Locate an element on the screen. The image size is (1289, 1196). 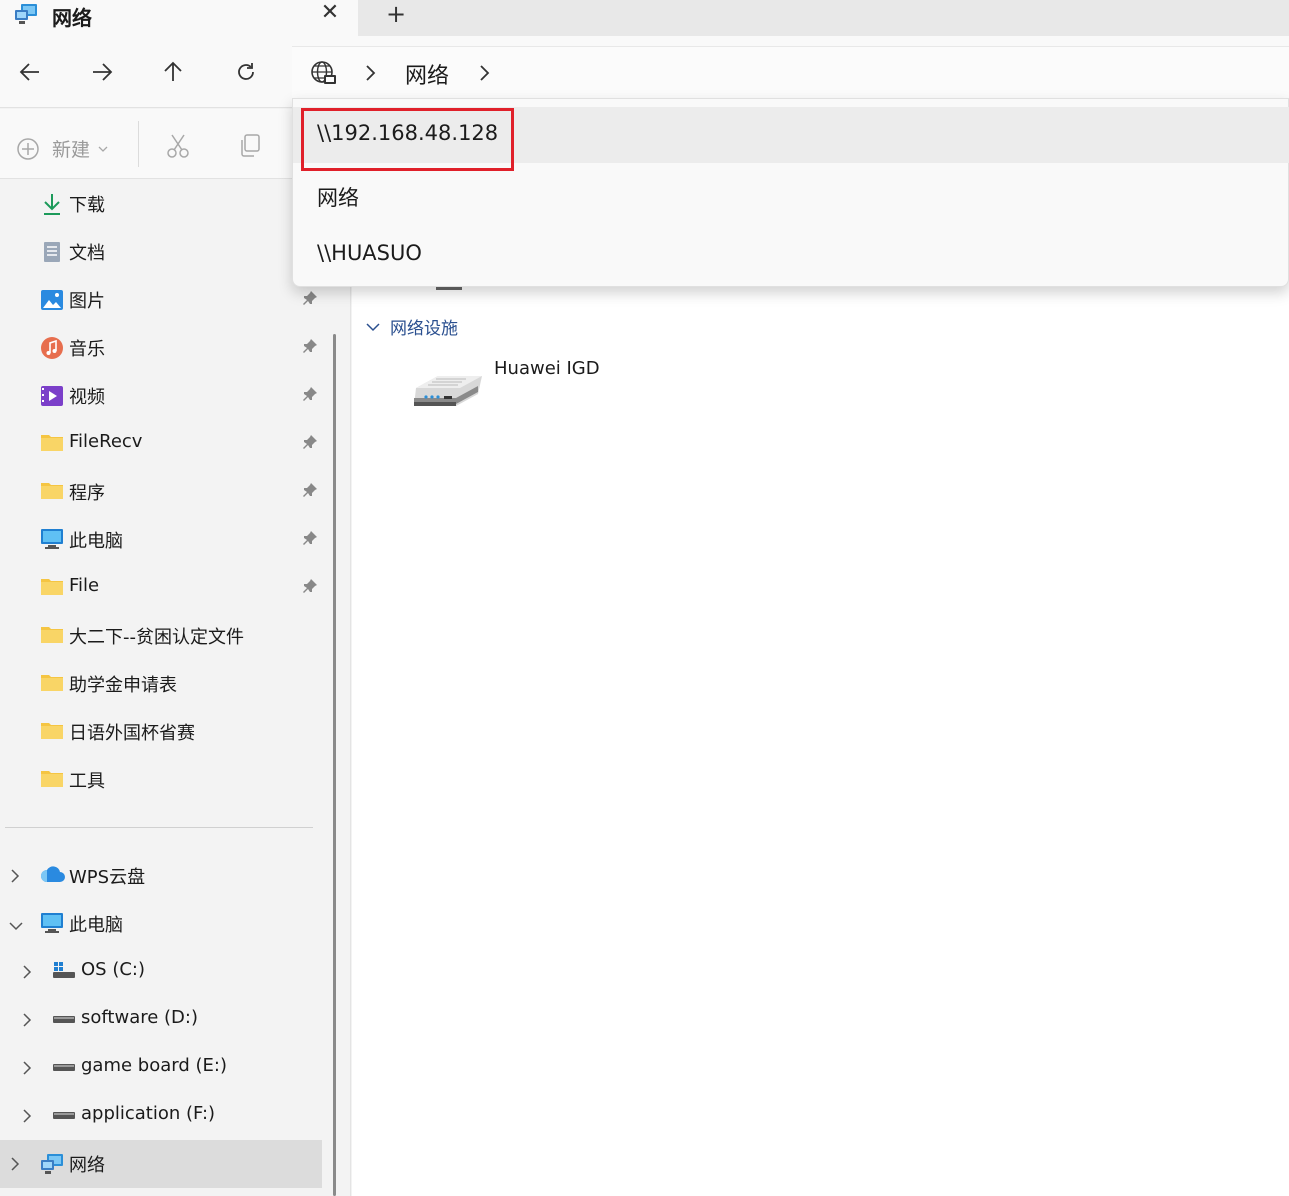
pane-divider is located at coordinates (350, 688).